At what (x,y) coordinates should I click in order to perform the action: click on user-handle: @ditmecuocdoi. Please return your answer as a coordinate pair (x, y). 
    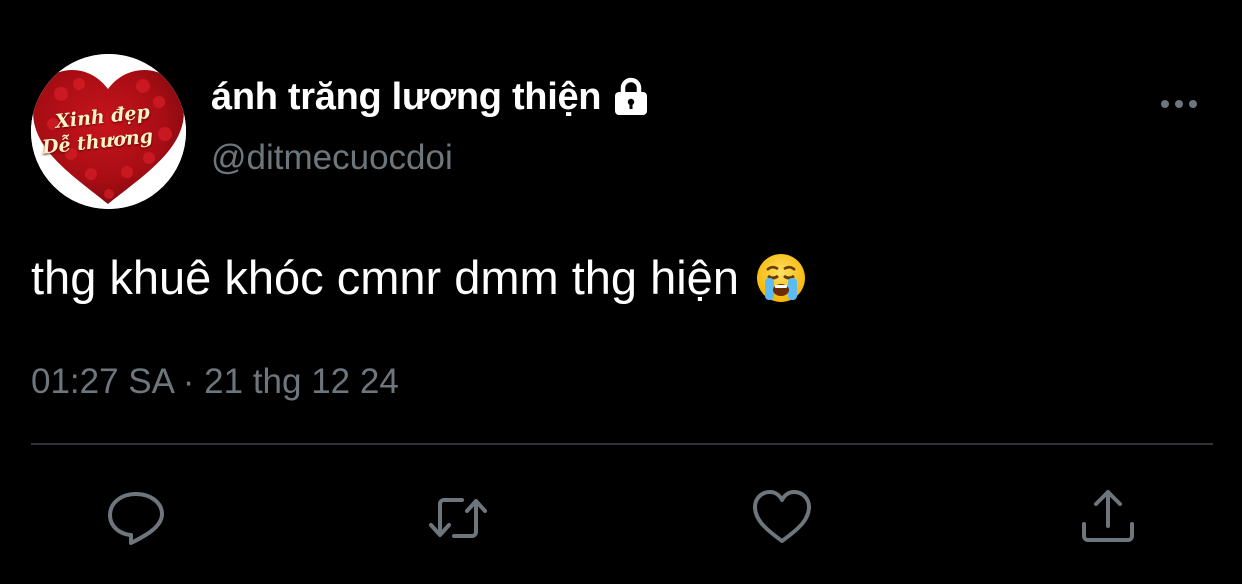
    Looking at the image, I should click on (332, 158).